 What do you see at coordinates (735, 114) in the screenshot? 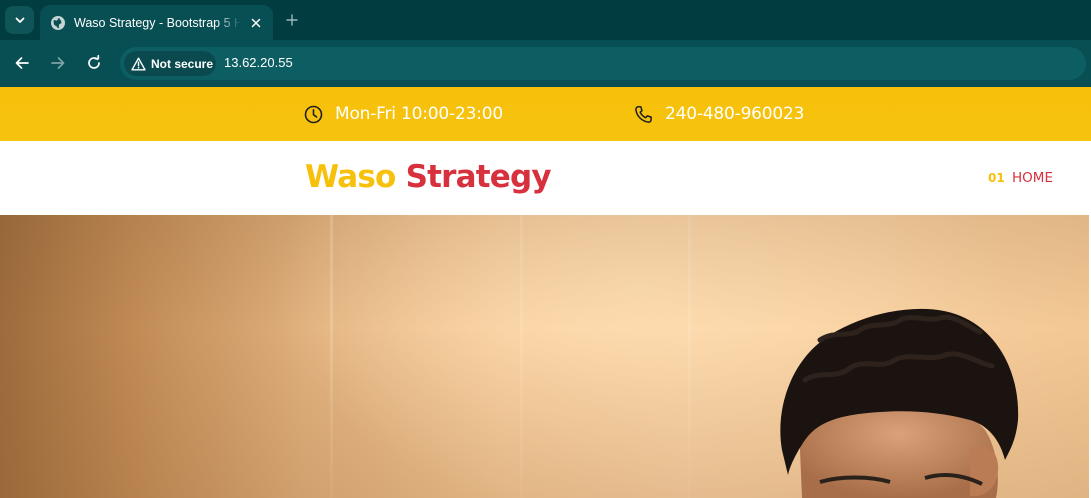
I see `phone-number-text: 240-480-960023` at bounding box center [735, 114].